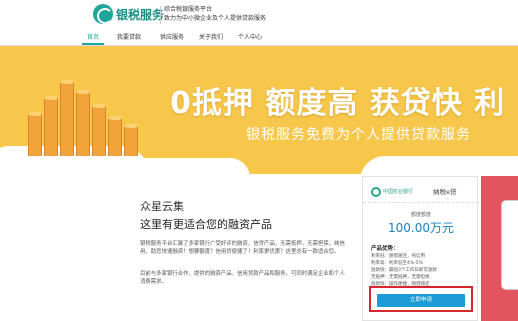 The image size is (518, 321). What do you see at coordinates (211, 38) in the screenshot?
I see `nav-item-about: 关于我们` at bounding box center [211, 38].